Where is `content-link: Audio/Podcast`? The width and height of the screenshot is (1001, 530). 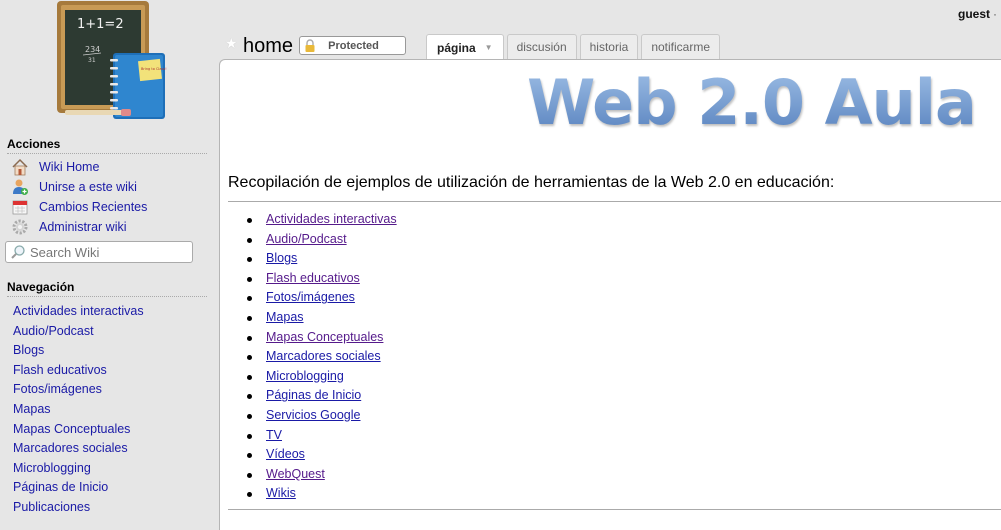
content-link: Audio/Podcast is located at coordinates (306, 239).